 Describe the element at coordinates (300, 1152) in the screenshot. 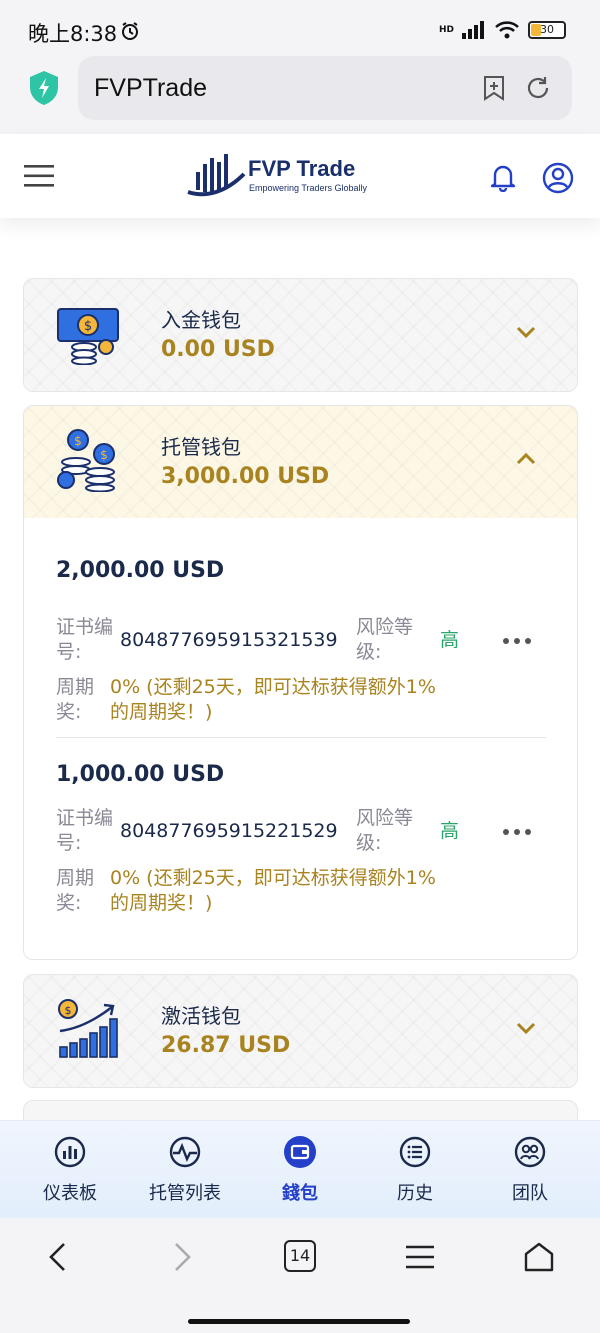

I see `wallet-icon` at that location.